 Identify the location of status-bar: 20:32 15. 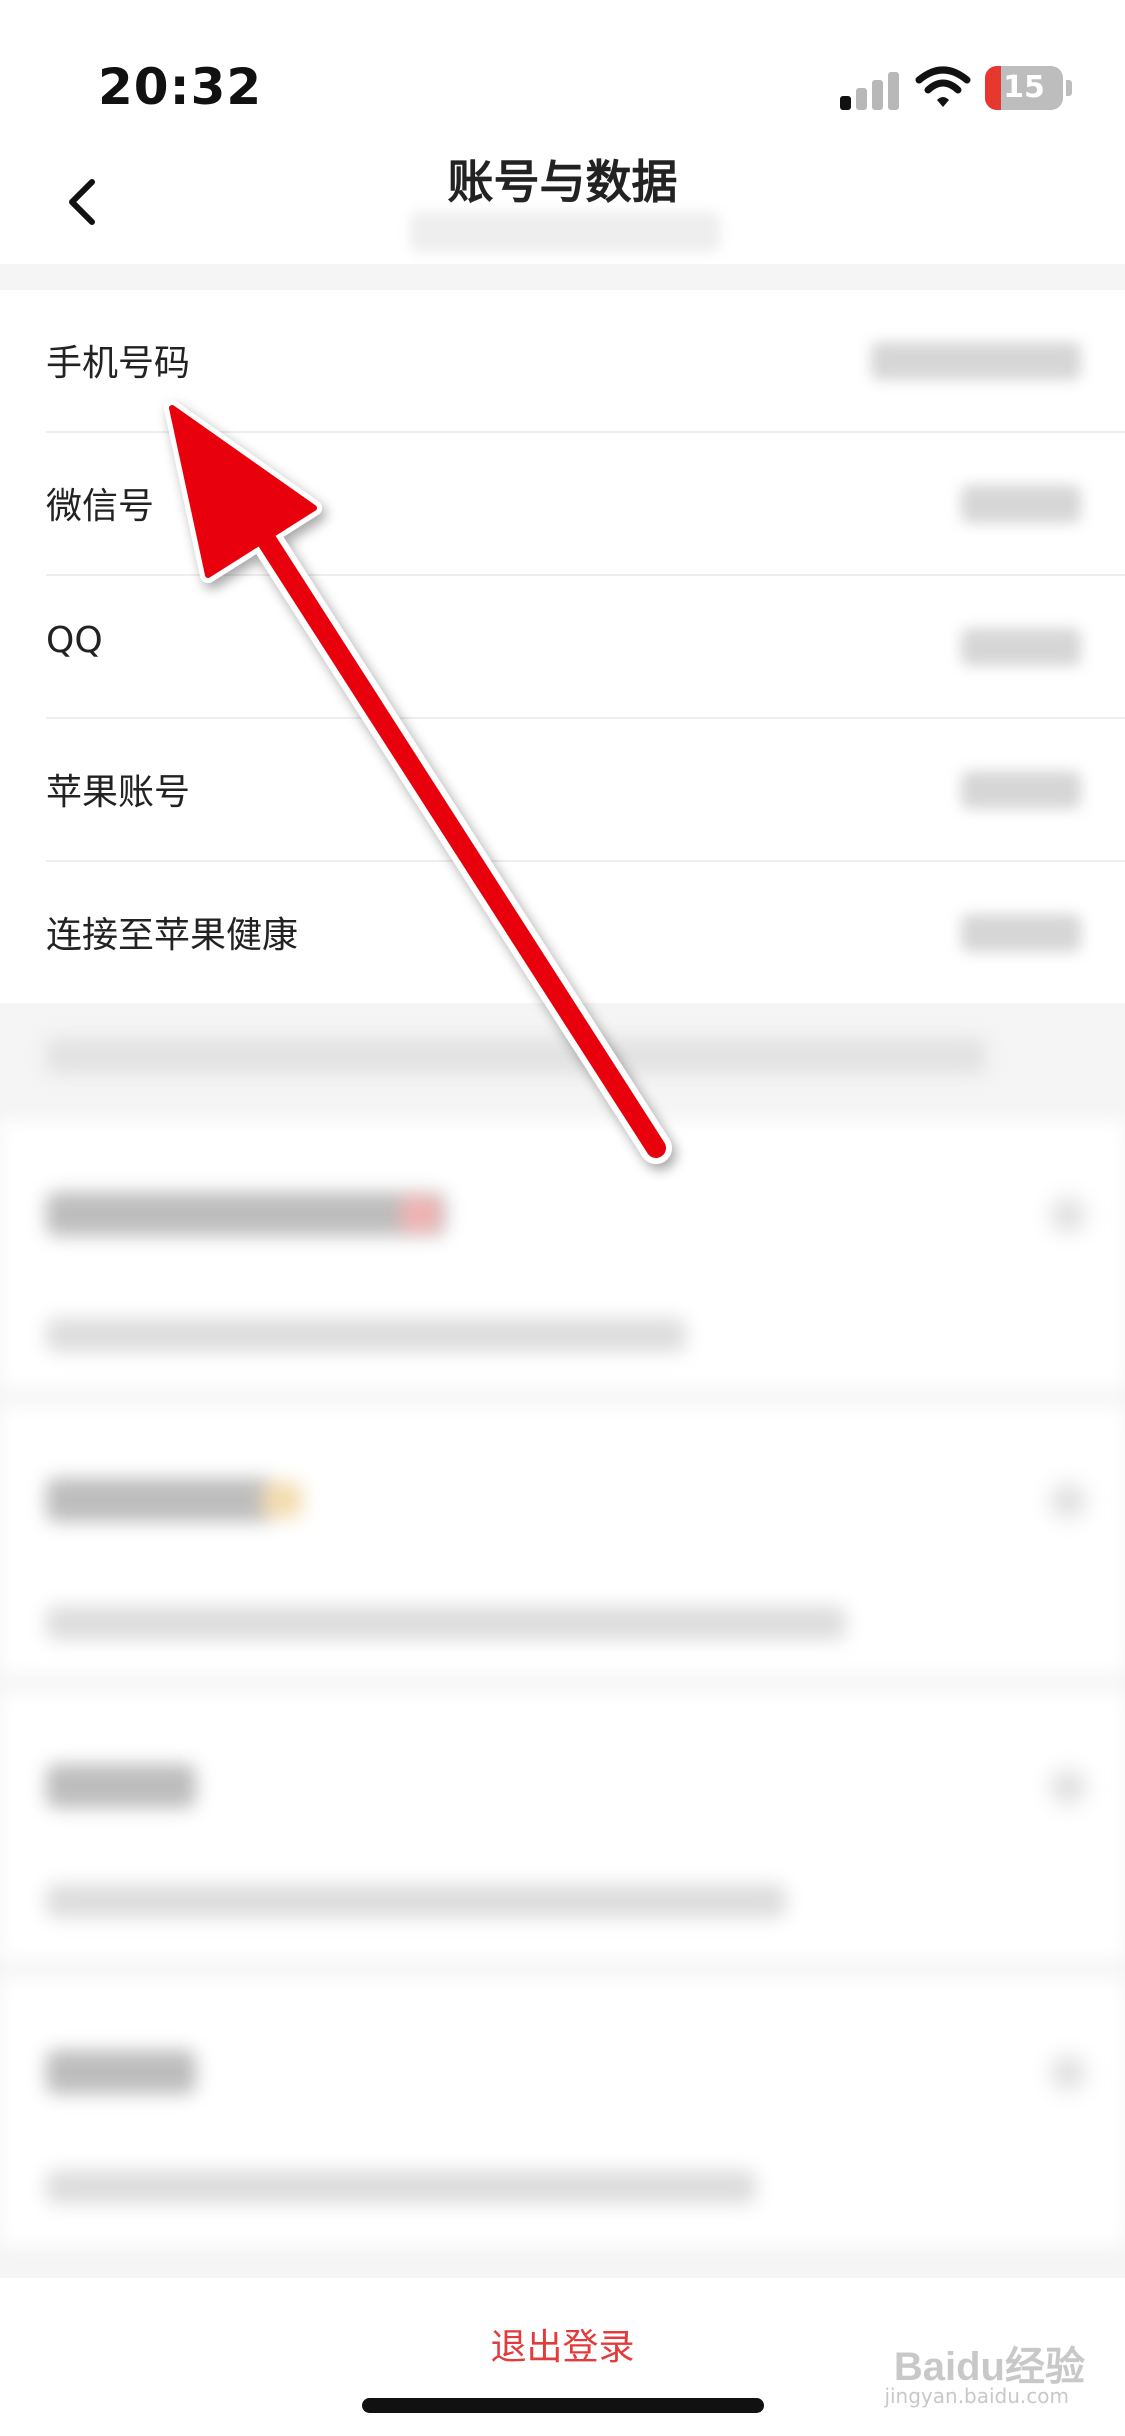
(562, 70).